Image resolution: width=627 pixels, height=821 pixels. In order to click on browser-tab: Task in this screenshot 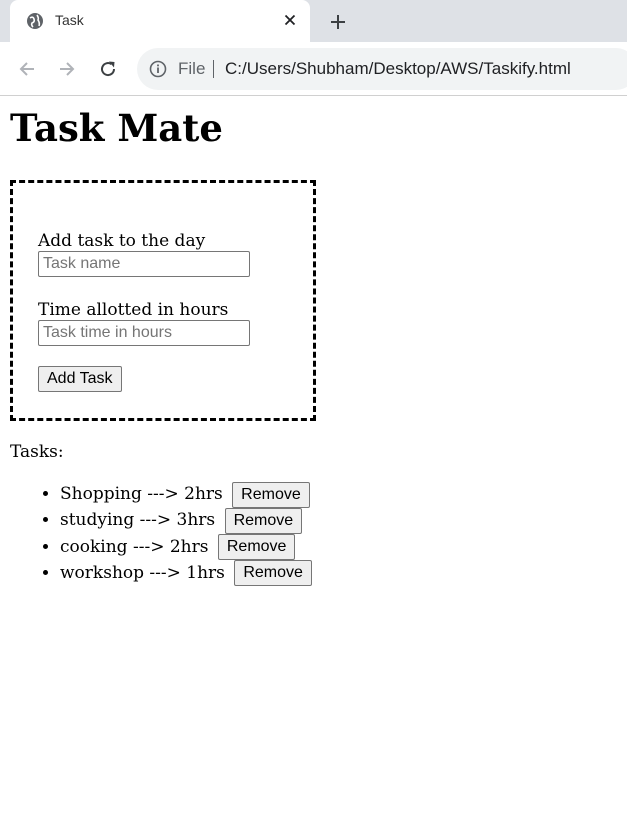, I will do `click(160, 21)`.